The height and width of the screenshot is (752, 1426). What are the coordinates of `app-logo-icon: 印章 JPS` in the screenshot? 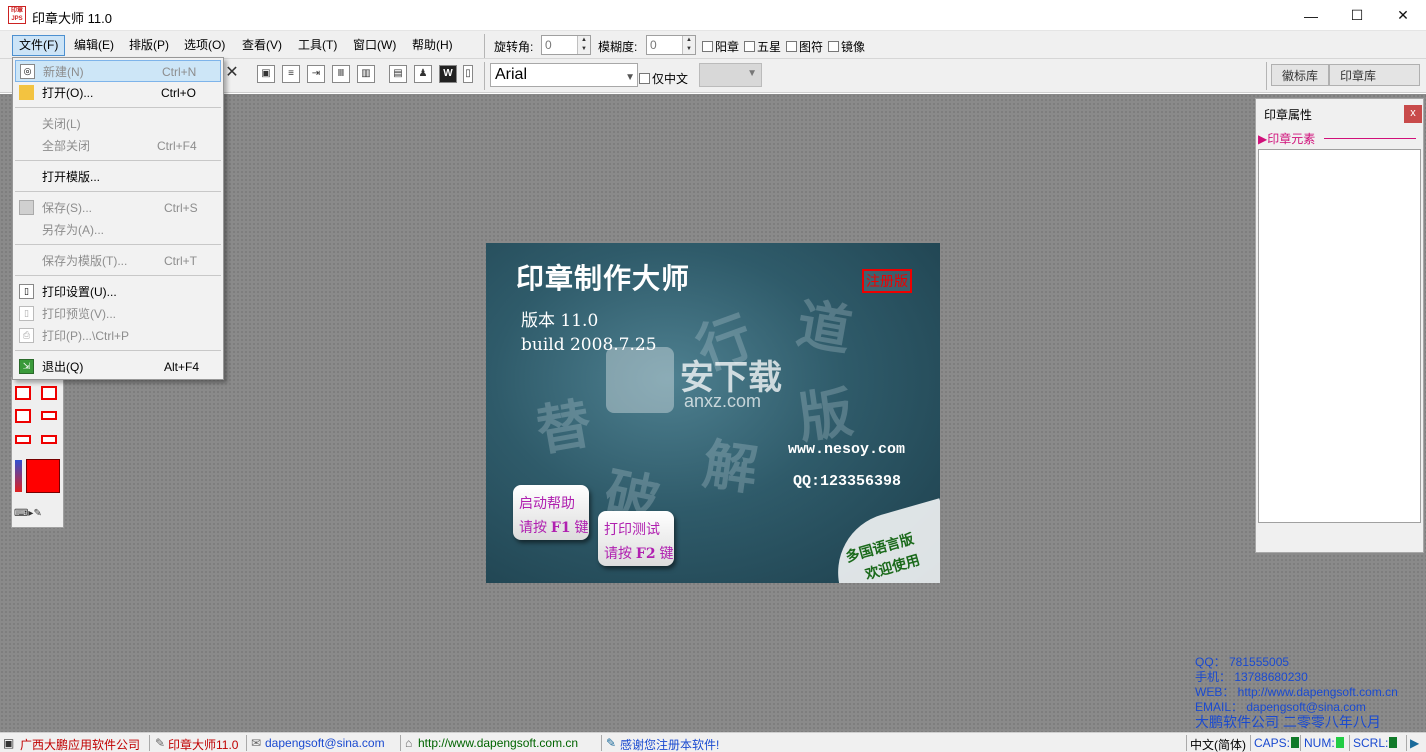 It's located at (17, 15).